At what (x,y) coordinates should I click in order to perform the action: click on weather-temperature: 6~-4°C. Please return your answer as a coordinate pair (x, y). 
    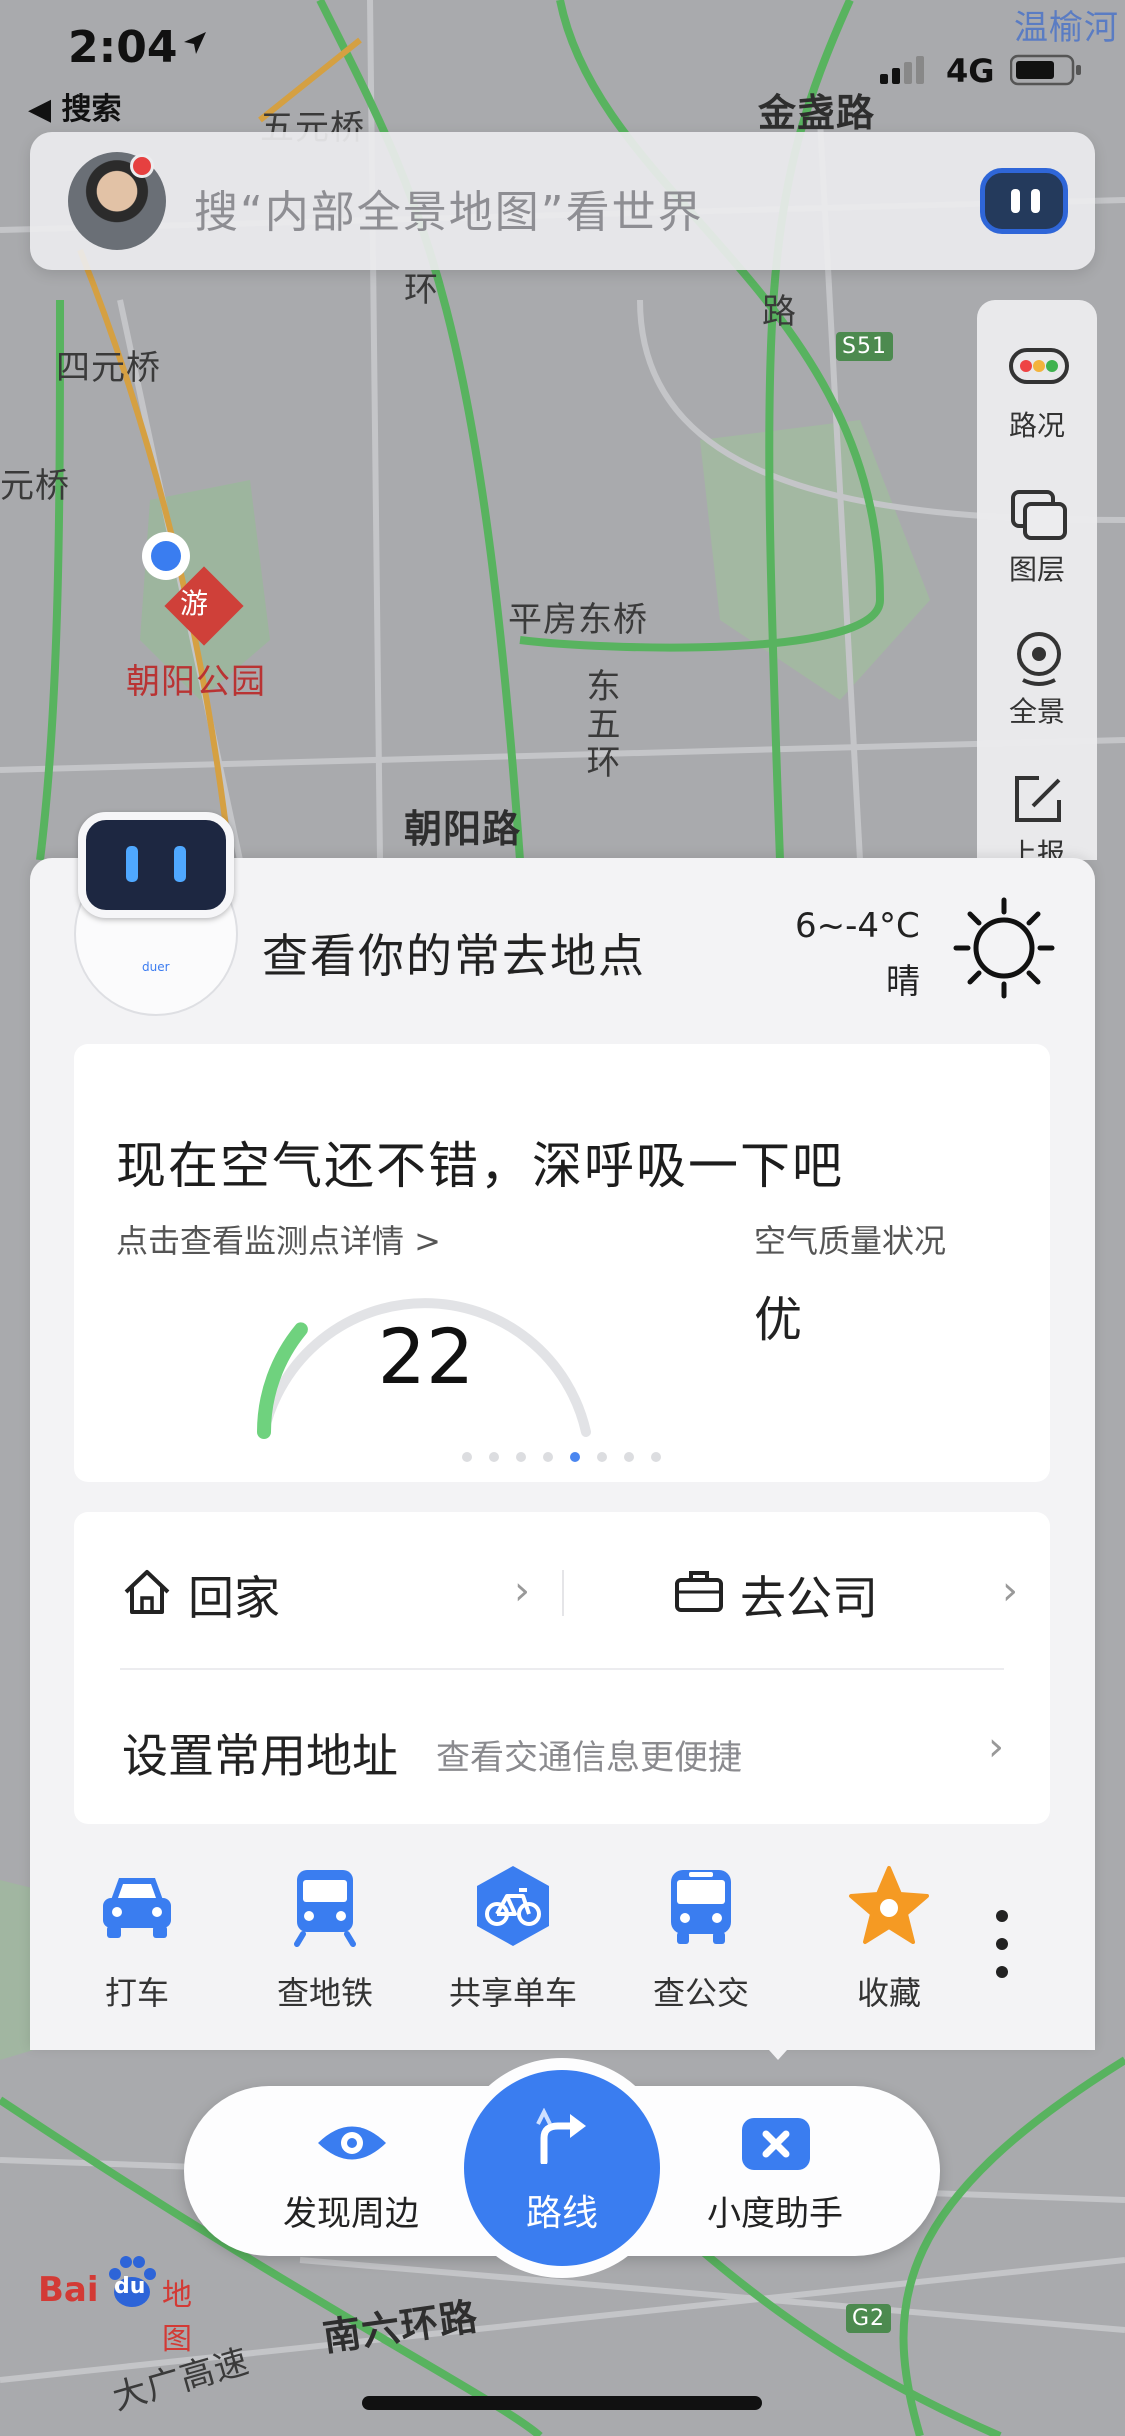
    Looking at the image, I should click on (857, 926).